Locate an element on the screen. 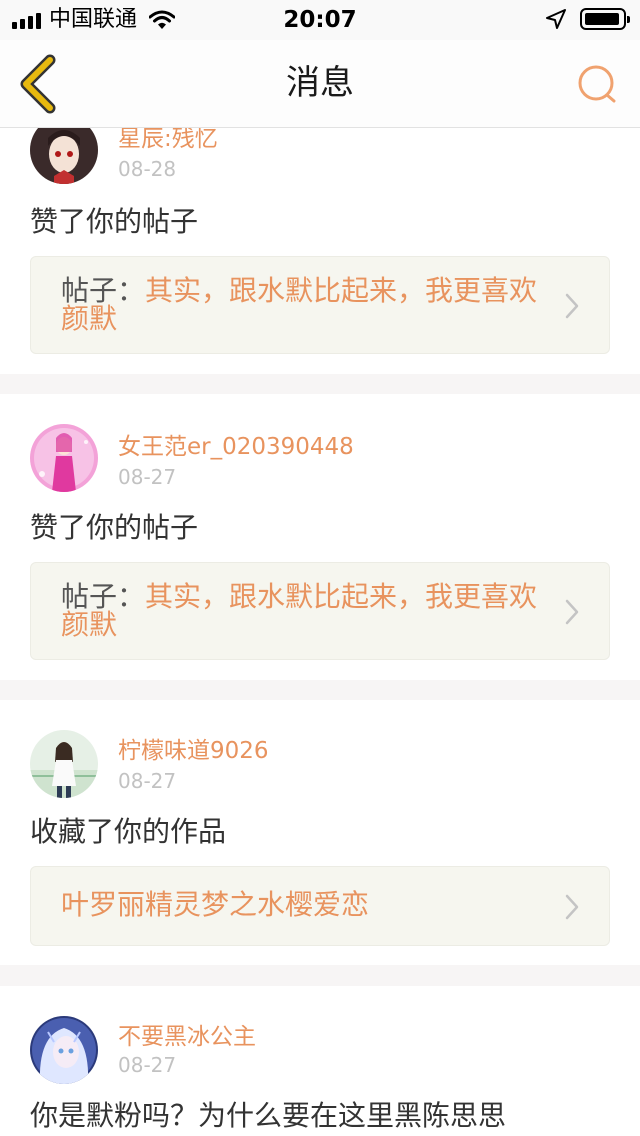  message-action: 你是默粉吗？为什么要在这里黑陈思思 is located at coordinates (268, 1115).